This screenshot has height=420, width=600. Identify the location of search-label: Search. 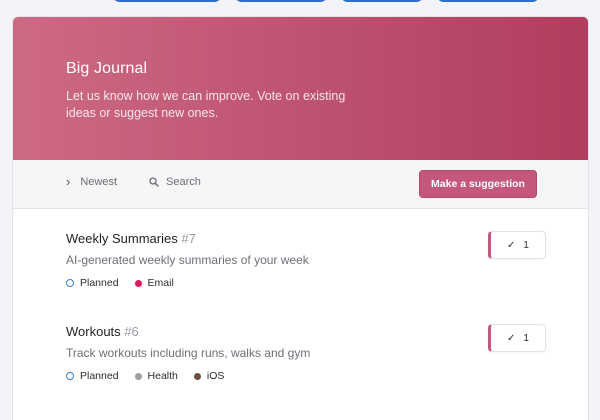
(183, 182).